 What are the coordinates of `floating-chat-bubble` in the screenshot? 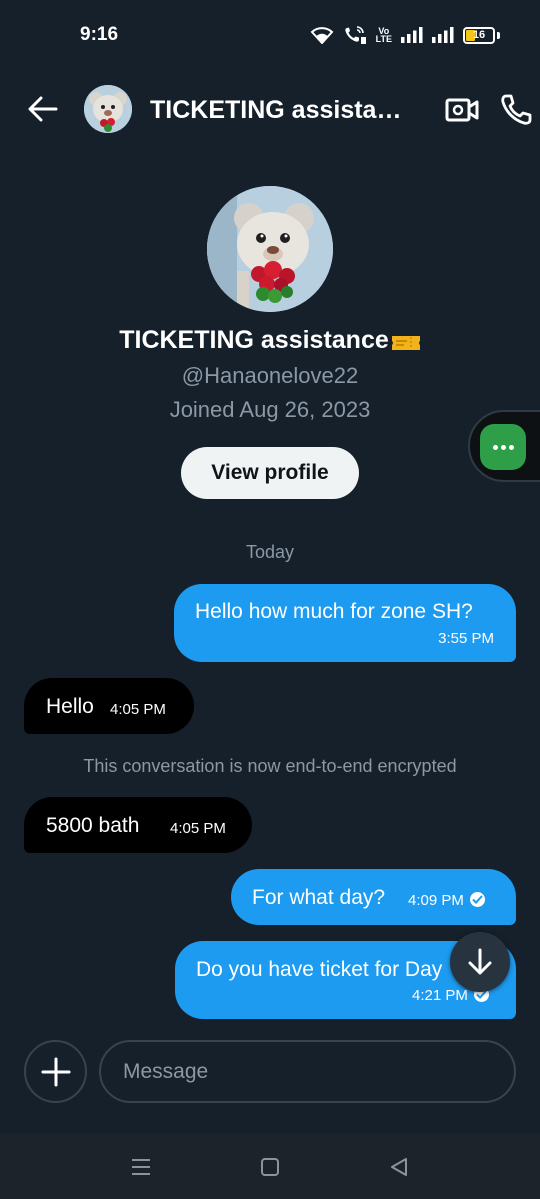 It's located at (504, 446).